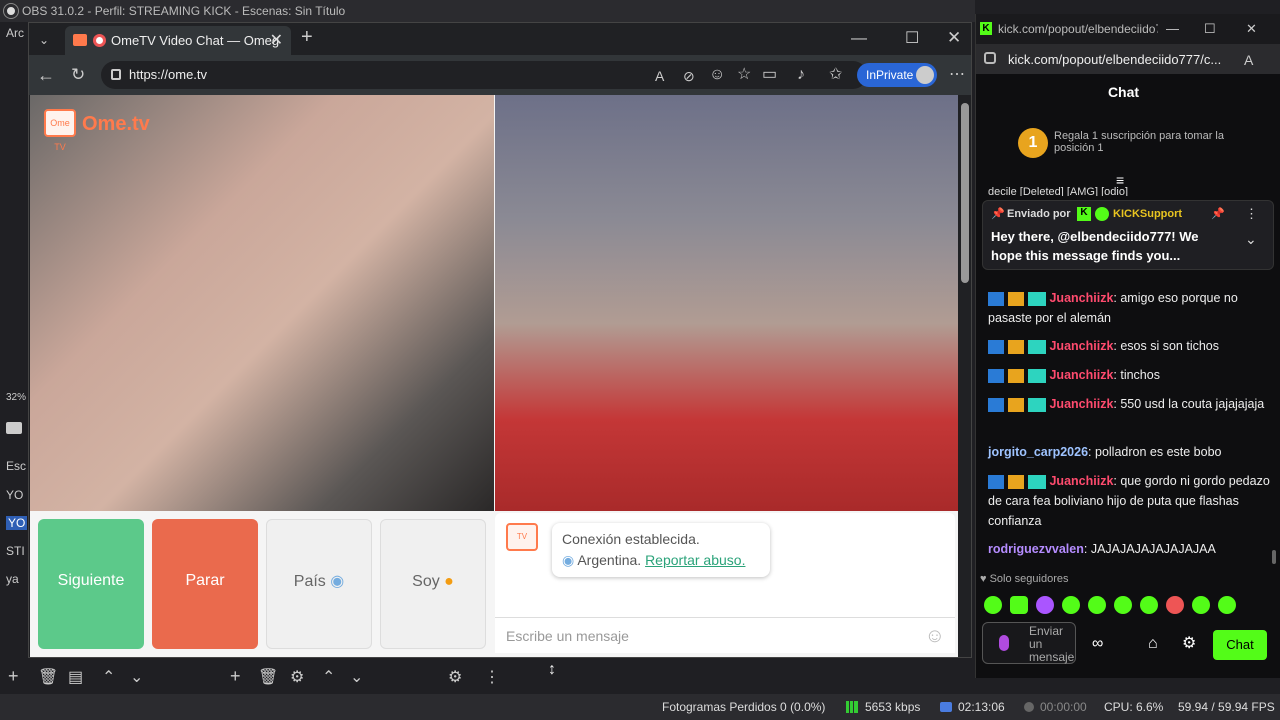  What do you see at coordinates (717, 75) in the screenshot?
I see `emoji-icon: ☺` at bounding box center [717, 75].